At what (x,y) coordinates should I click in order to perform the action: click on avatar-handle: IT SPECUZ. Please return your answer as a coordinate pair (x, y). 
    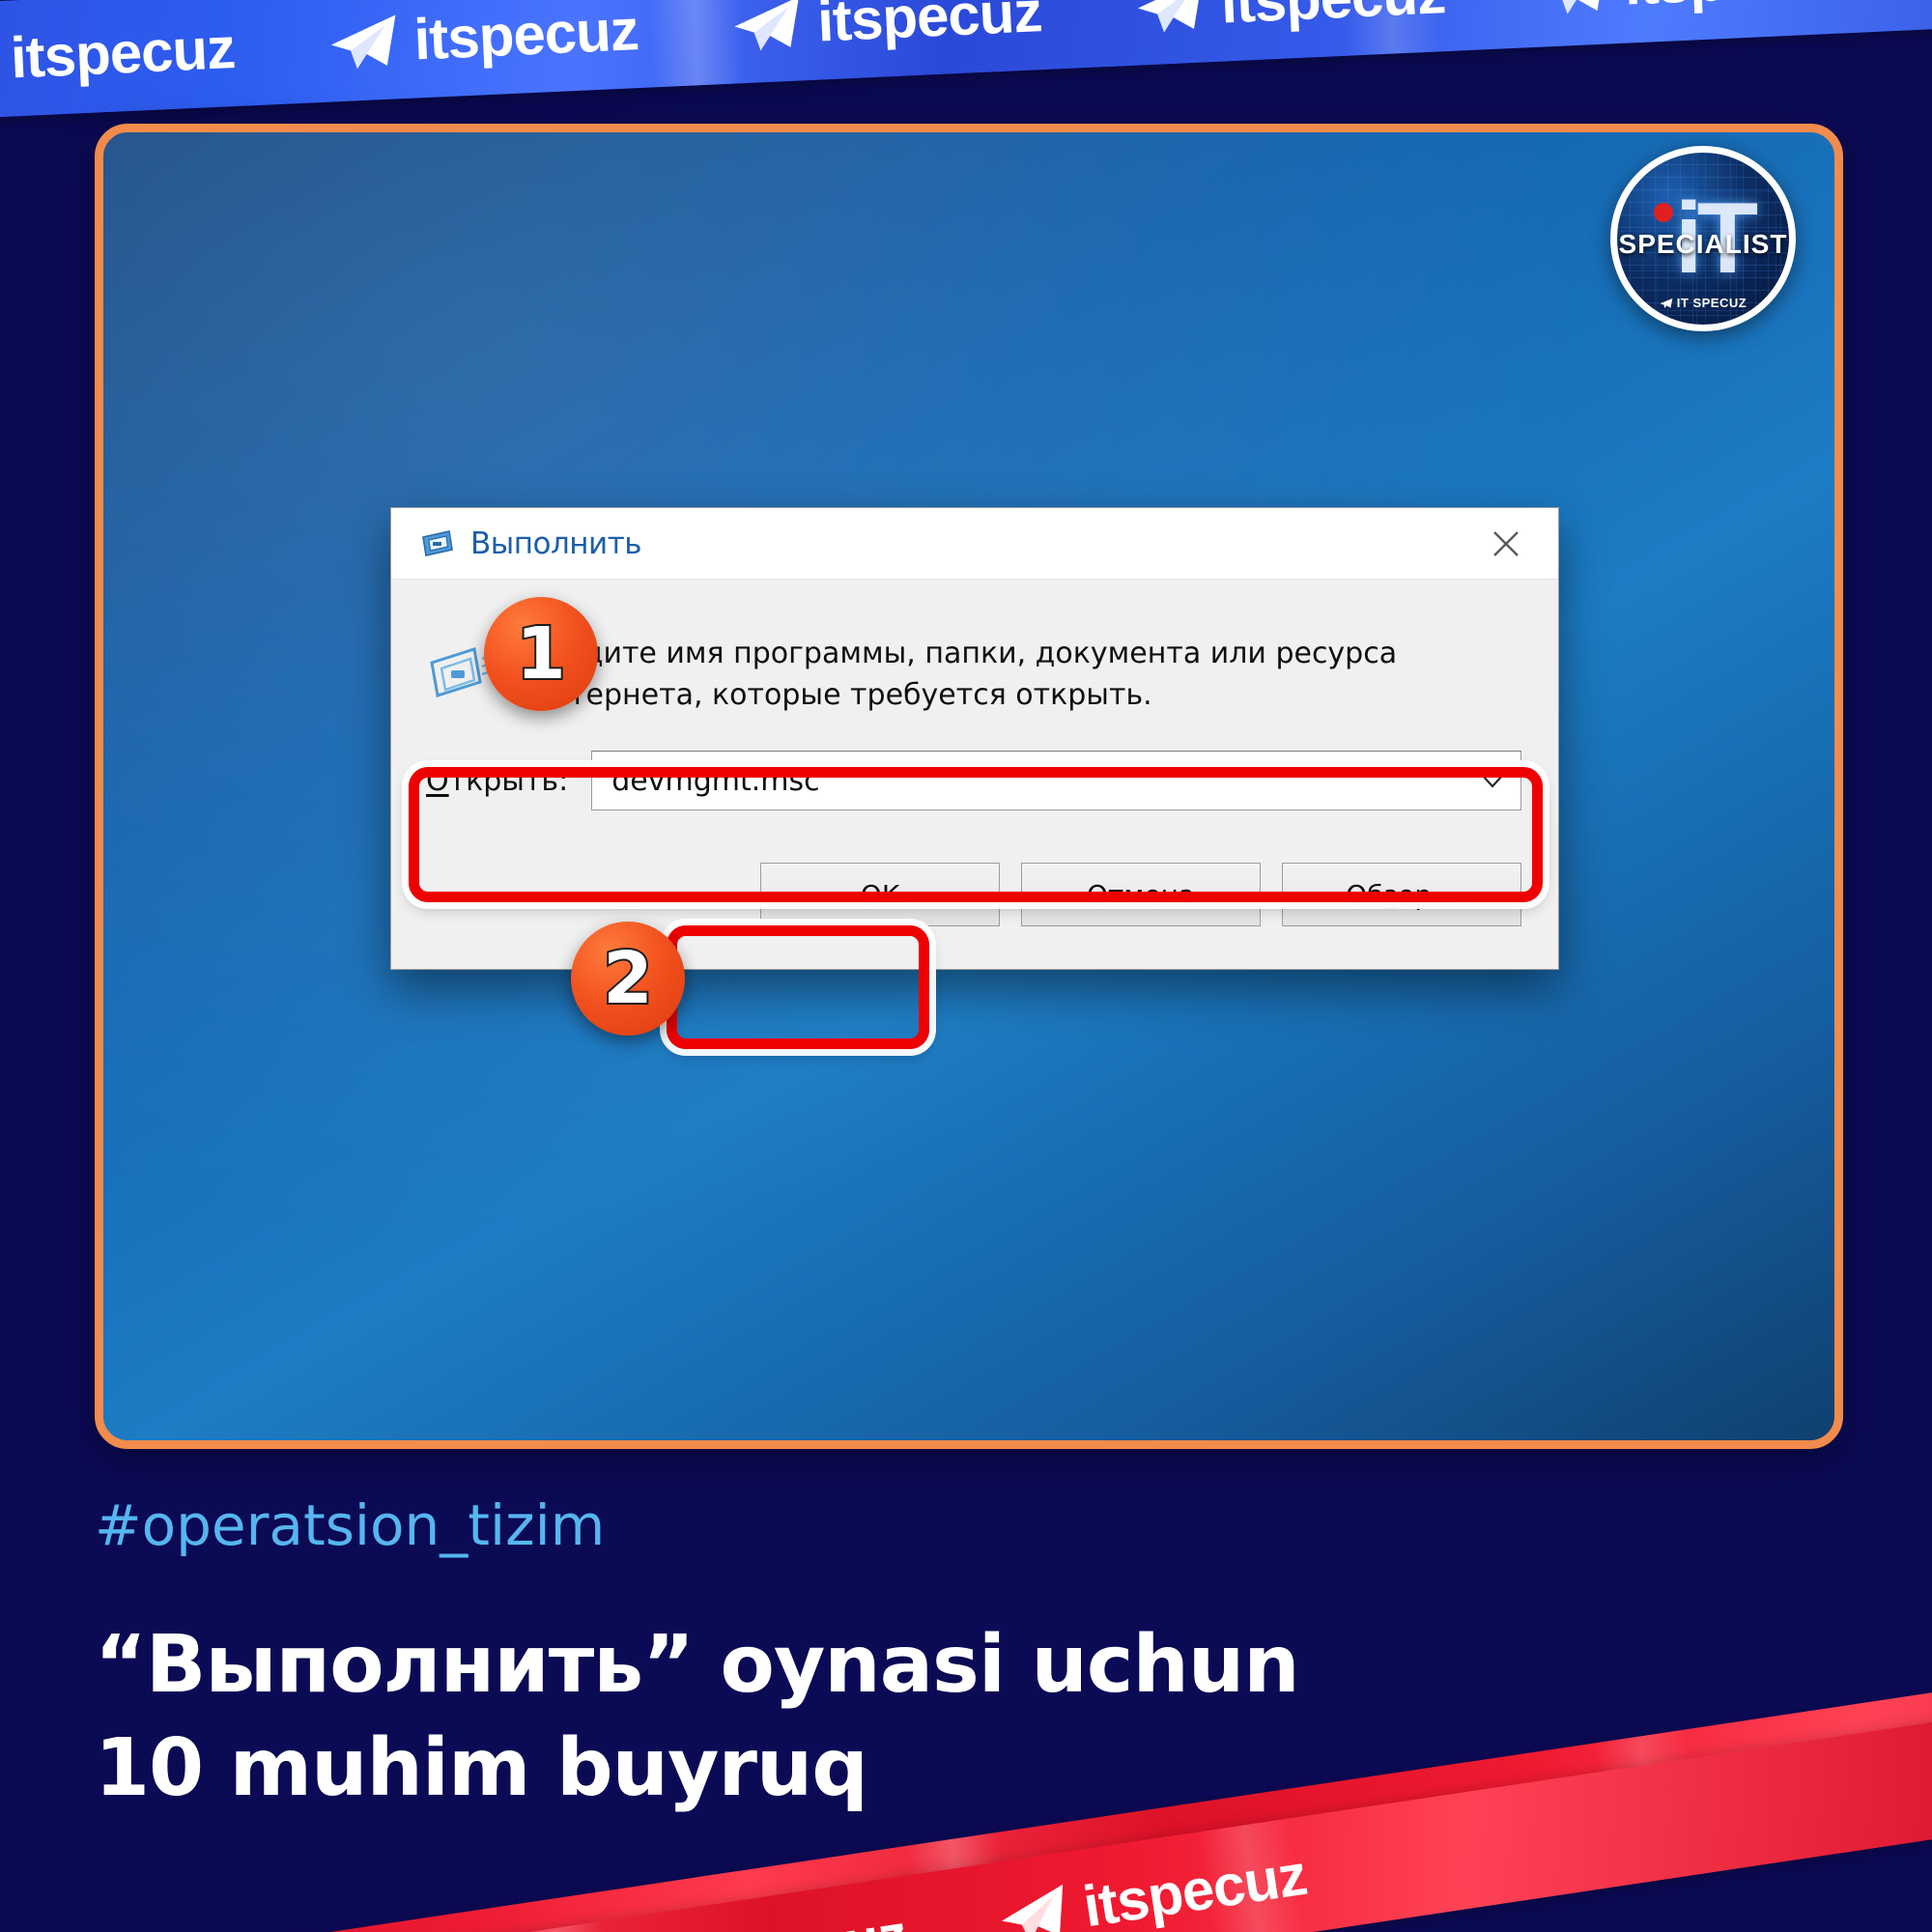
    Looking at the image, I should click on (1703, 303).